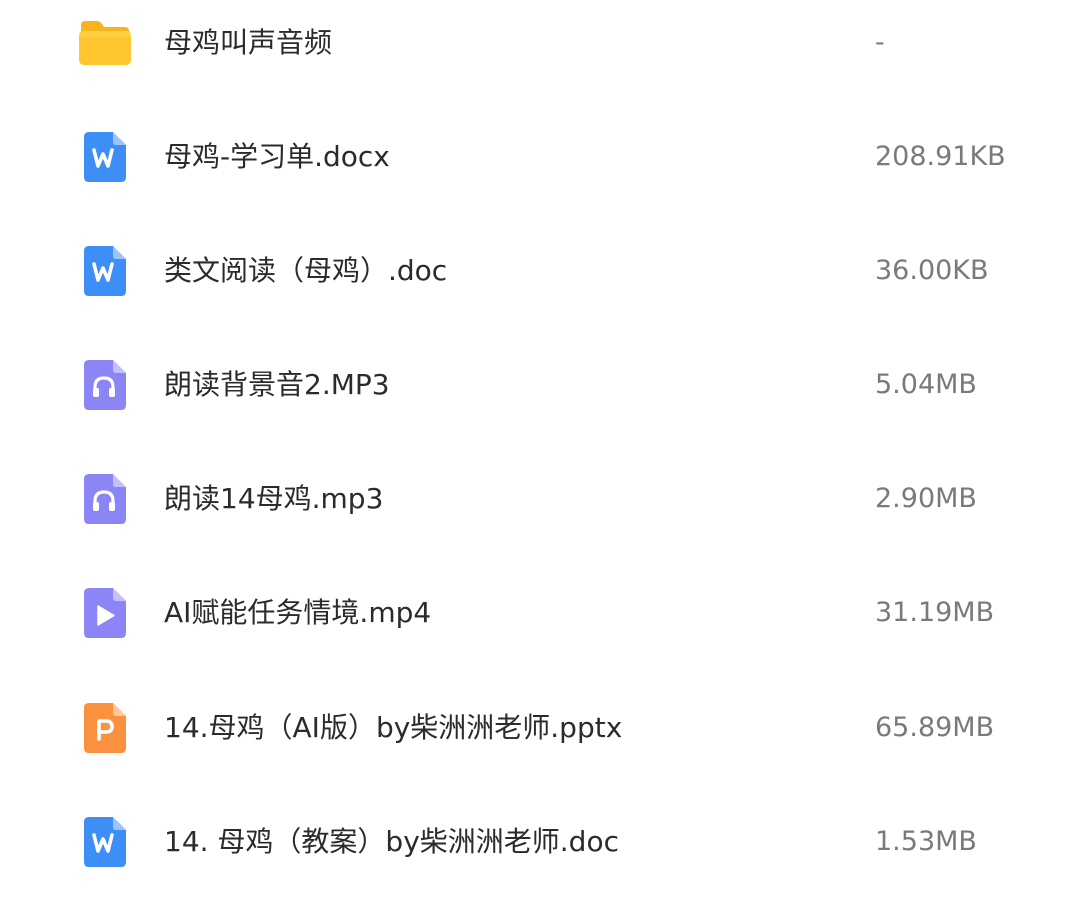 The height and width of the screenshot is (904, 1080). What do you see at coordinates (926, 498) in the screenshot?
I see `file-size: 2.90MB` at bounding box center [926, 498].